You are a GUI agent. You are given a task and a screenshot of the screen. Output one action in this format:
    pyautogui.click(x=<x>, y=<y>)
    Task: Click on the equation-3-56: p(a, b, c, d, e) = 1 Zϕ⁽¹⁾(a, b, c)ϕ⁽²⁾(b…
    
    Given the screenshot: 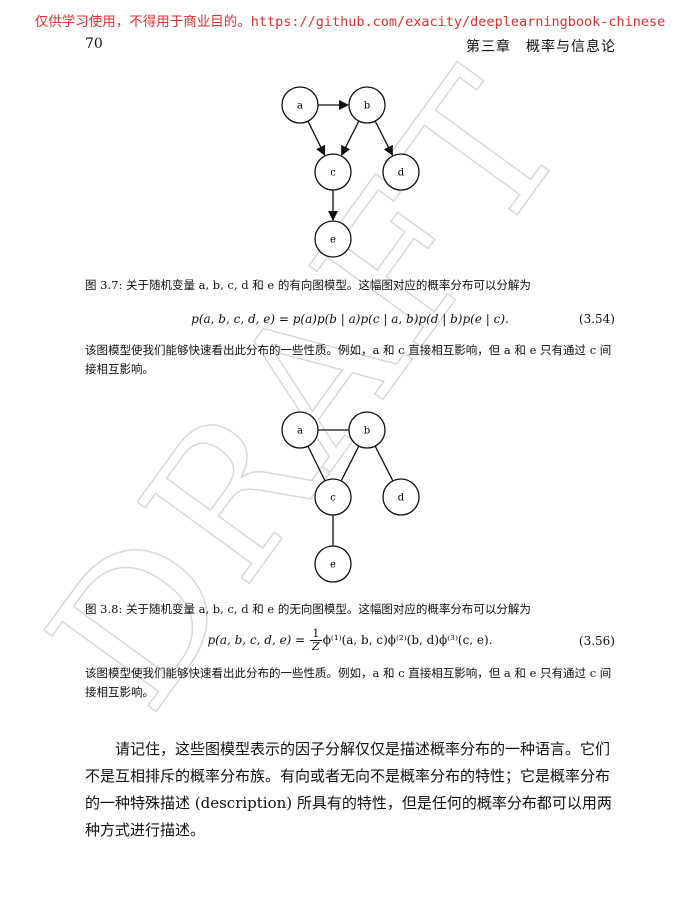 What is the action you would take?
    pyautogui.click(x=350, y=642)
    